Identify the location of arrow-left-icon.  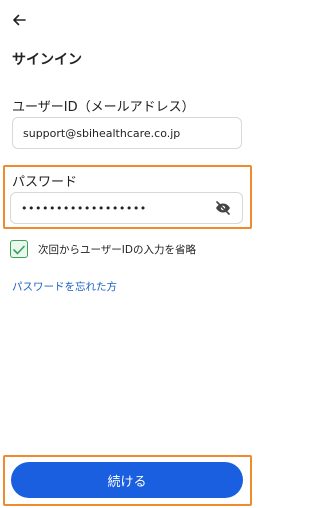
(19, 21).